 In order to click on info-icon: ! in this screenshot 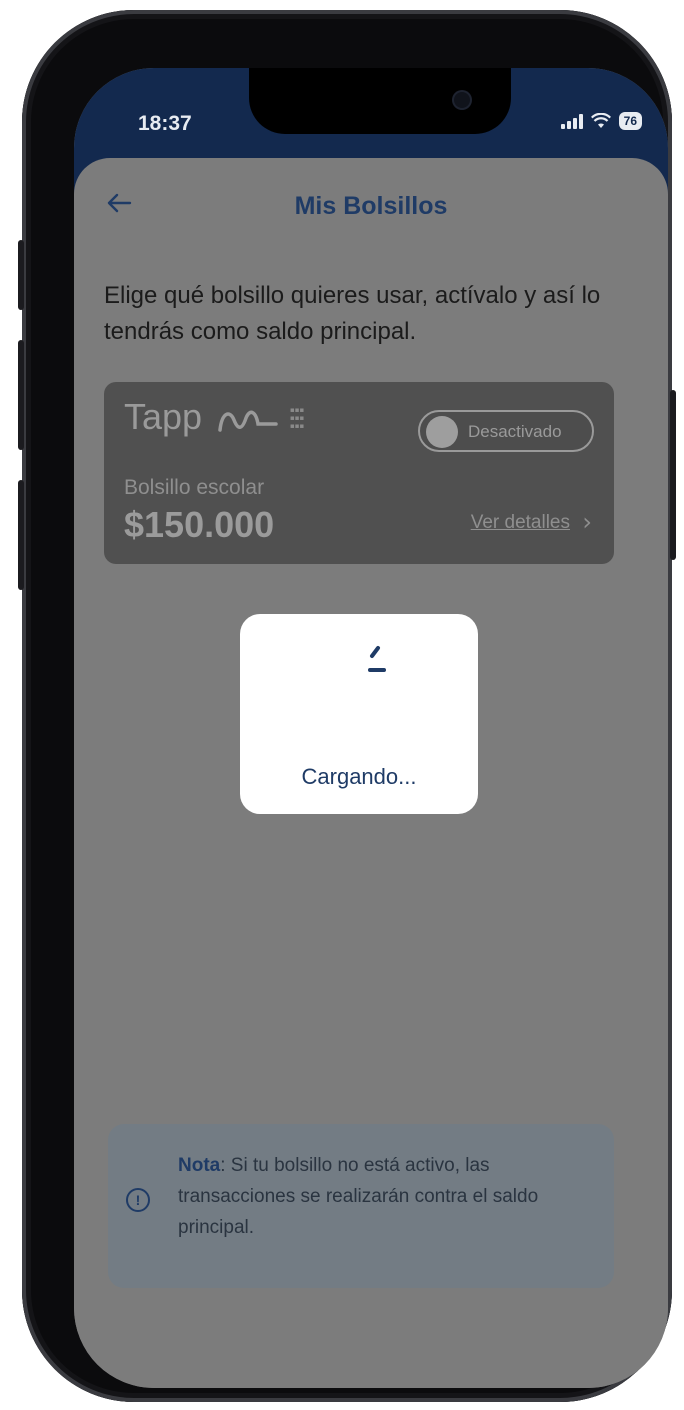, I will do `click(138, 1200)`.